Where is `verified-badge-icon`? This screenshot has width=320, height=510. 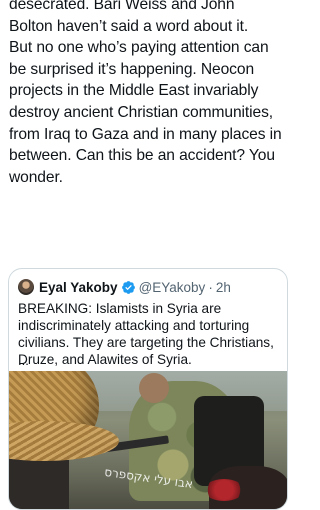
verified-badge-icon is located at coordinates (128, 287).